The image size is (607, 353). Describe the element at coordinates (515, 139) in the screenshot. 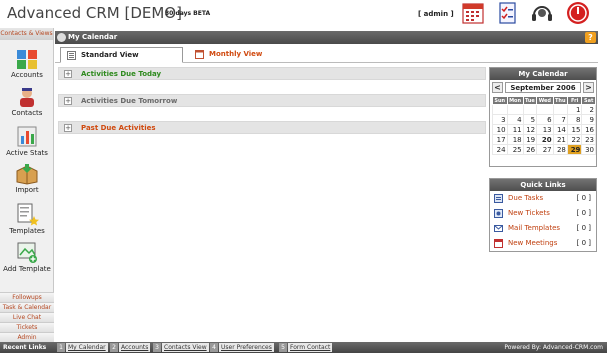

I see `calendar-day: 18` at that location.